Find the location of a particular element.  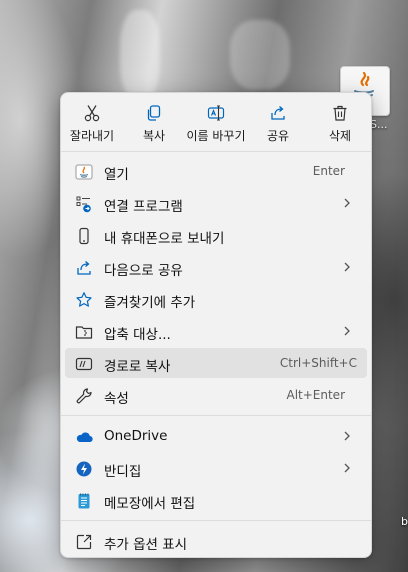

open-with-icon is located at coordinates (83, 204).